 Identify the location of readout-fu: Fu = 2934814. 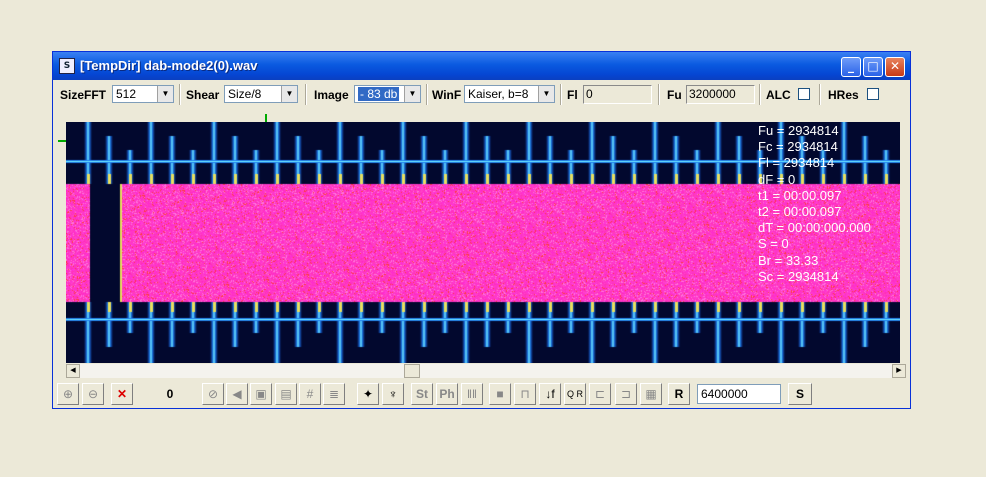
(798, 130).